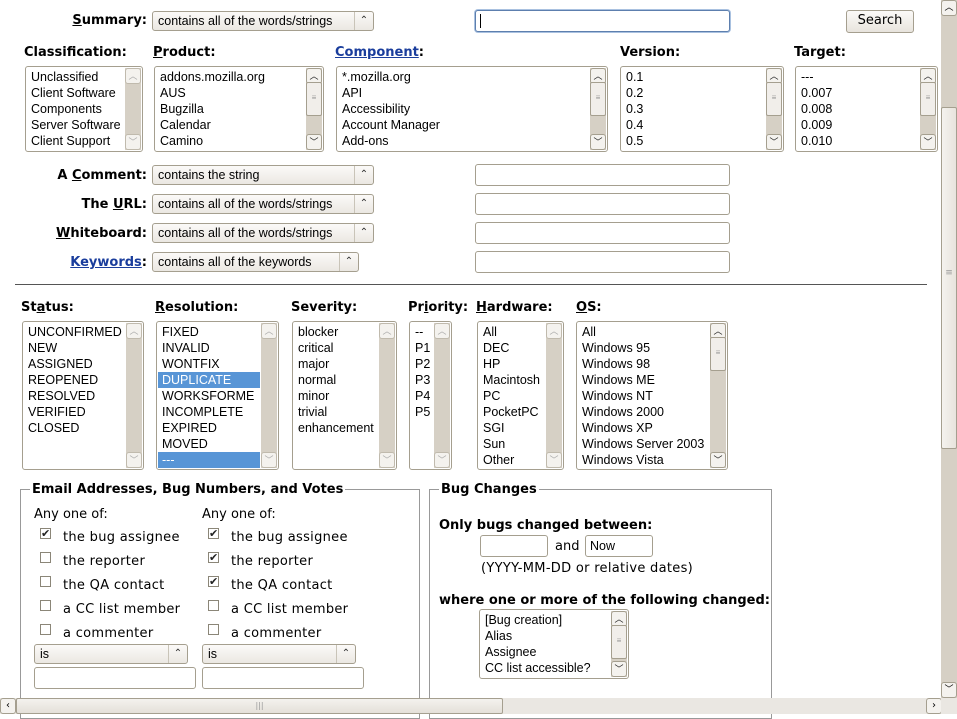 The width and height of the screenshot is (957, 719). What do you see at coordinates (602, 233) in the screenshot?
I see `whiteboard-input` at bounding box center [602, 233].